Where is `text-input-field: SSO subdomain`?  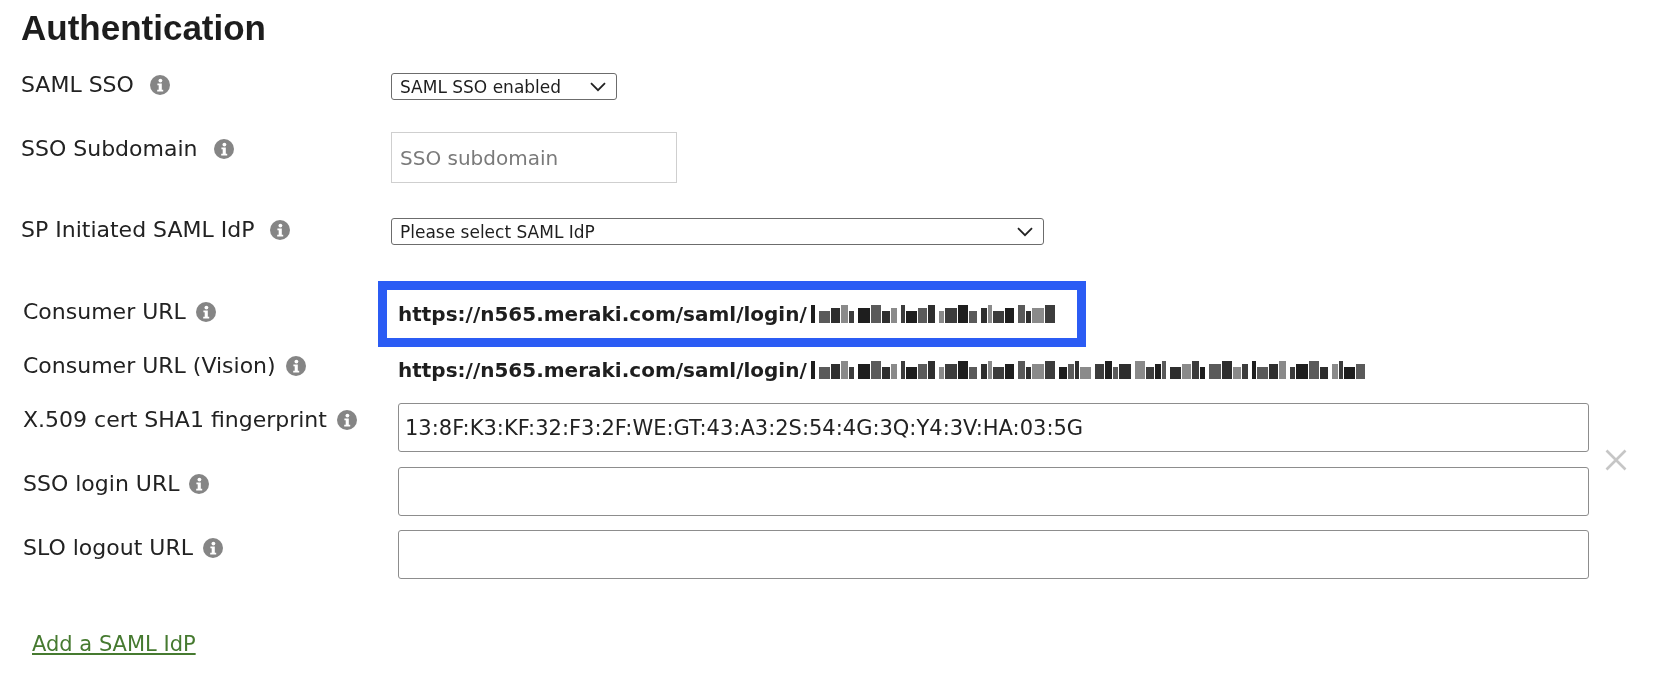
text-input-field: SSO subdomain is located at coordinates (534, 157).